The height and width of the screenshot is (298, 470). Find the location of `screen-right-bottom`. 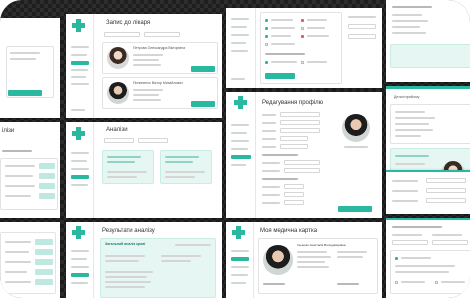

screen-right-bottom is located at coordinates (428, 258).